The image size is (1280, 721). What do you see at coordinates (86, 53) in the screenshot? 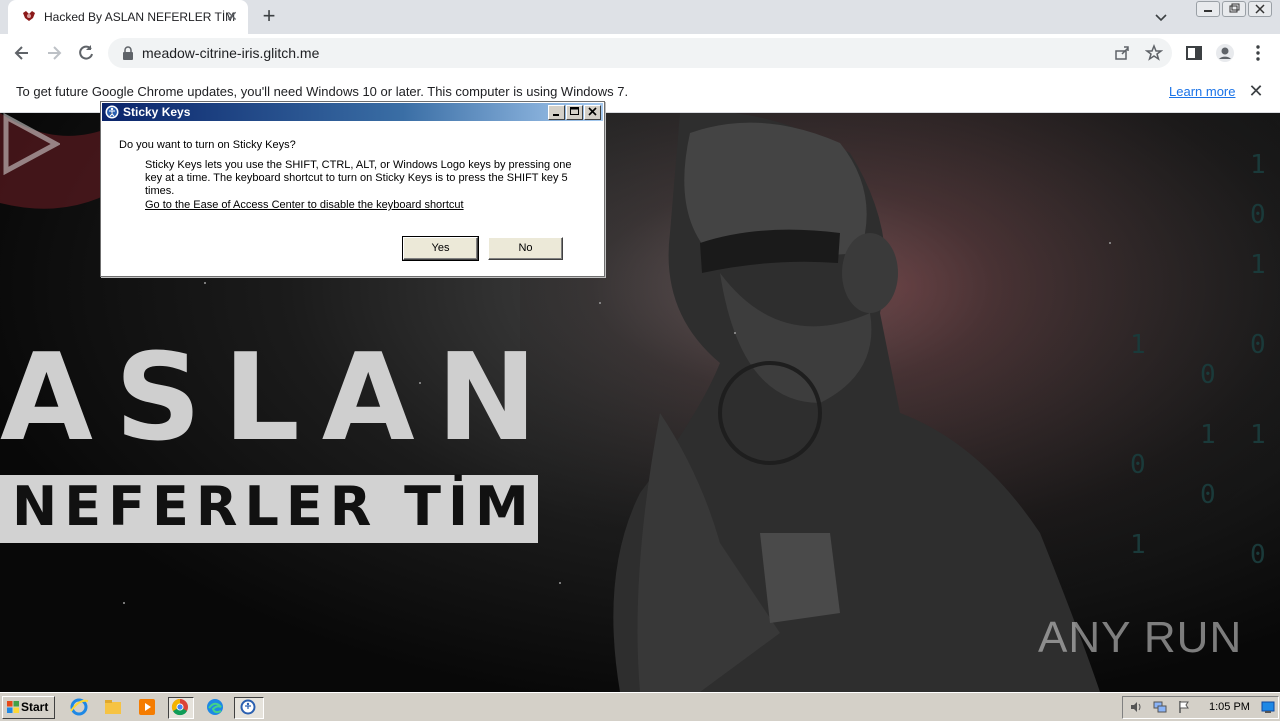
I see `reload-icon` at bounding box center [86, 53].